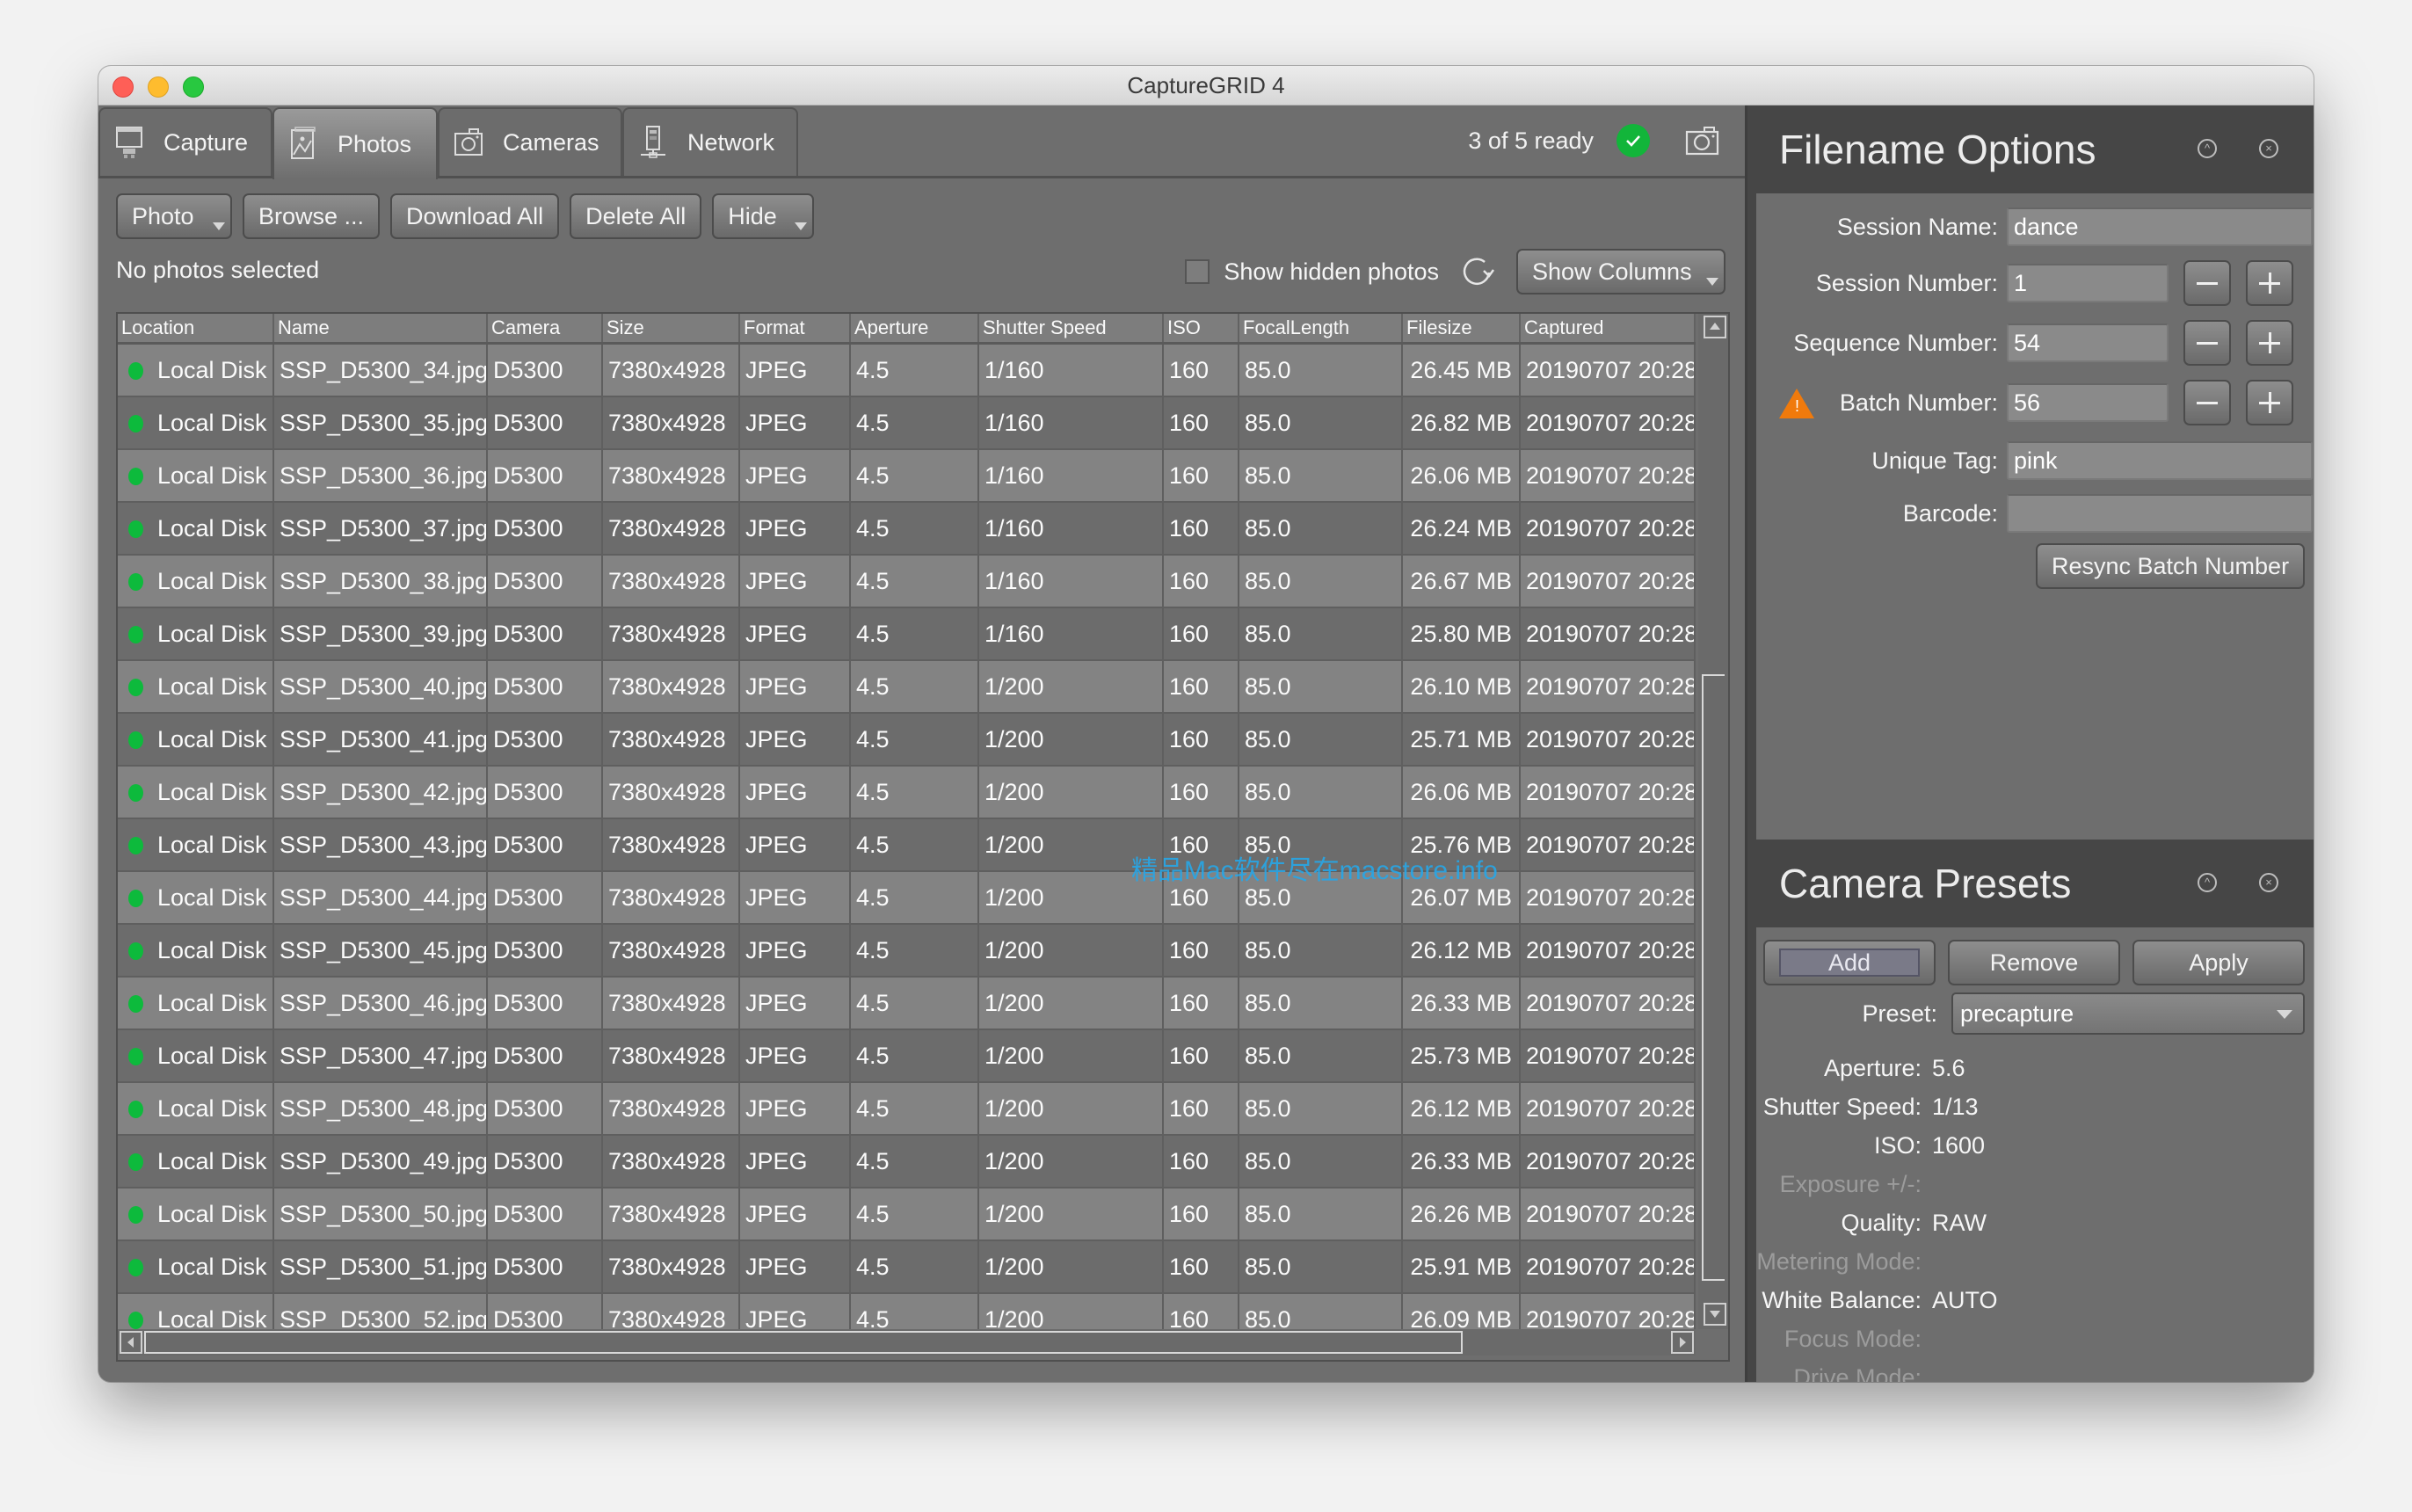 This screenshot has height=1512, width=2412. Describe the element at coordinates (2128, 1014) in the screenshot. I see `preset-select: precapture` at that location.